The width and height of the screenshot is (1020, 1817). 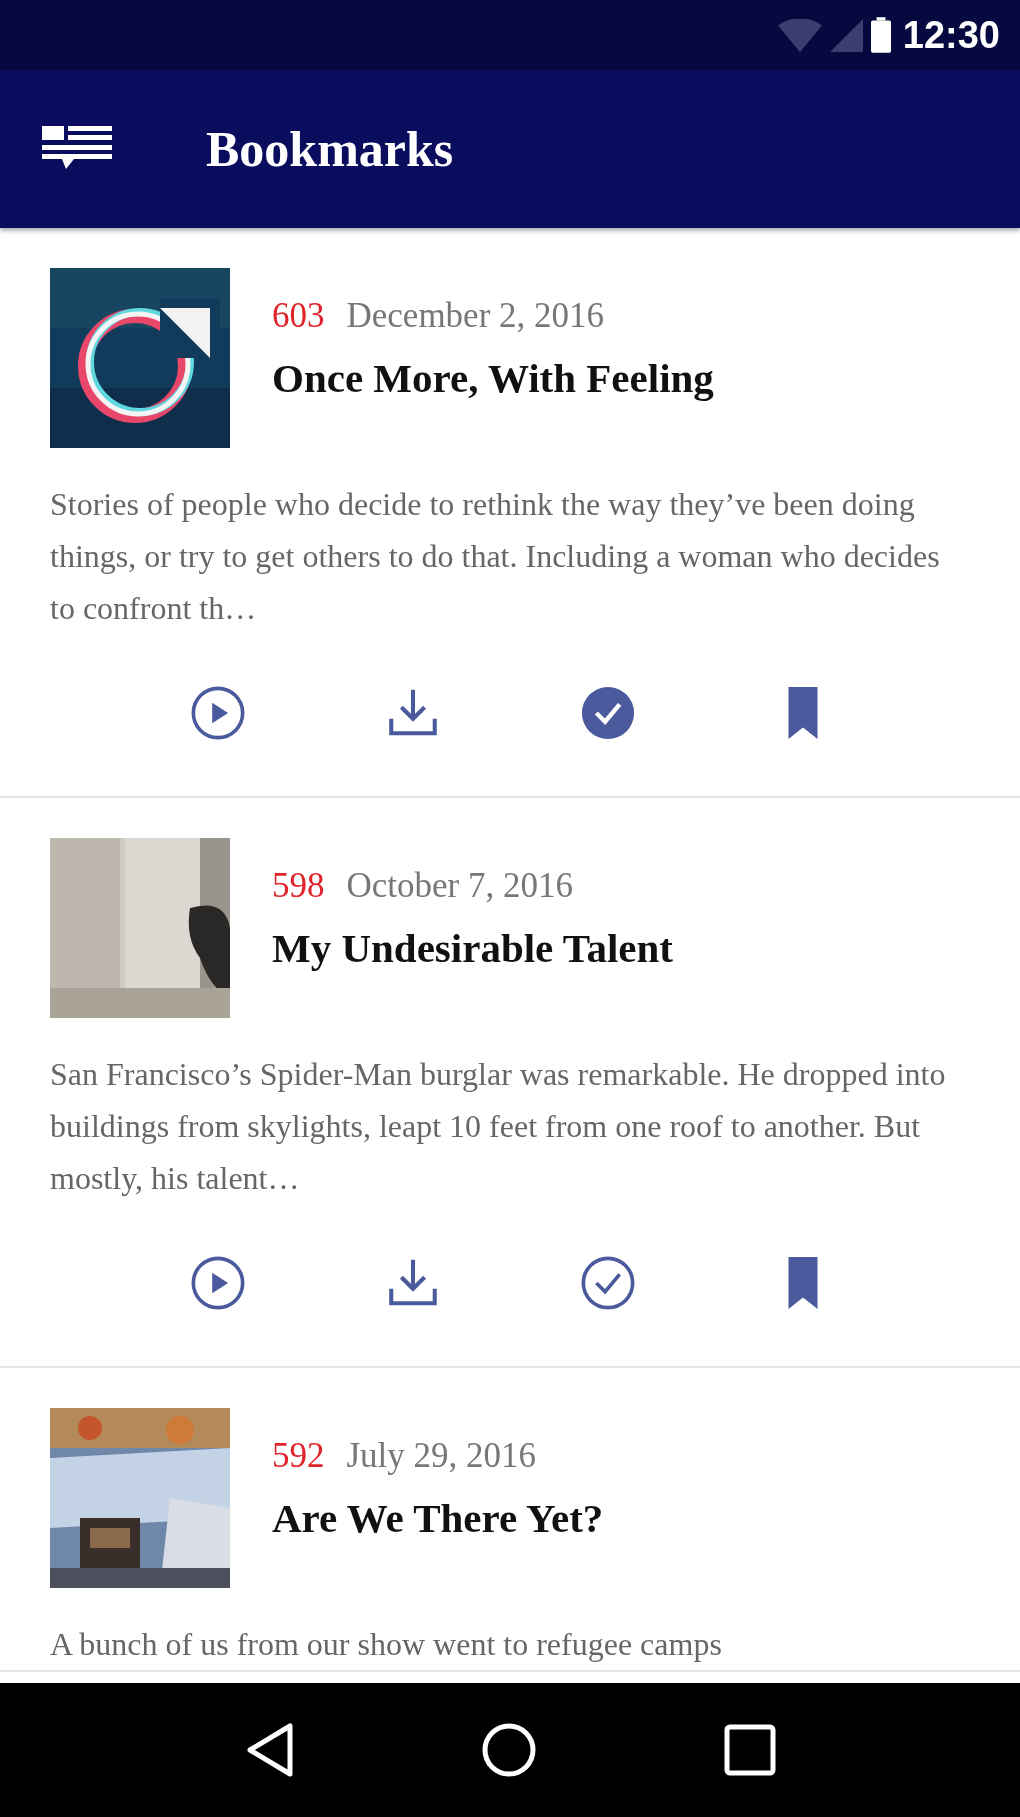 I want to click on episode-date: October 7, 2016, so click(x=459, y=886).